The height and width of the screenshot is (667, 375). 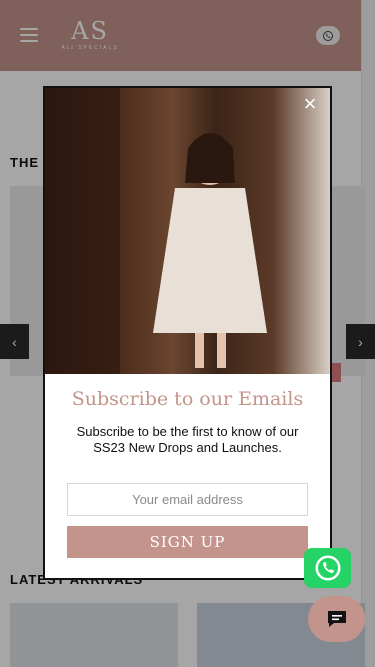 I want to click on modal-title: Subscribe to our Emails, so click(x=187, y=399).